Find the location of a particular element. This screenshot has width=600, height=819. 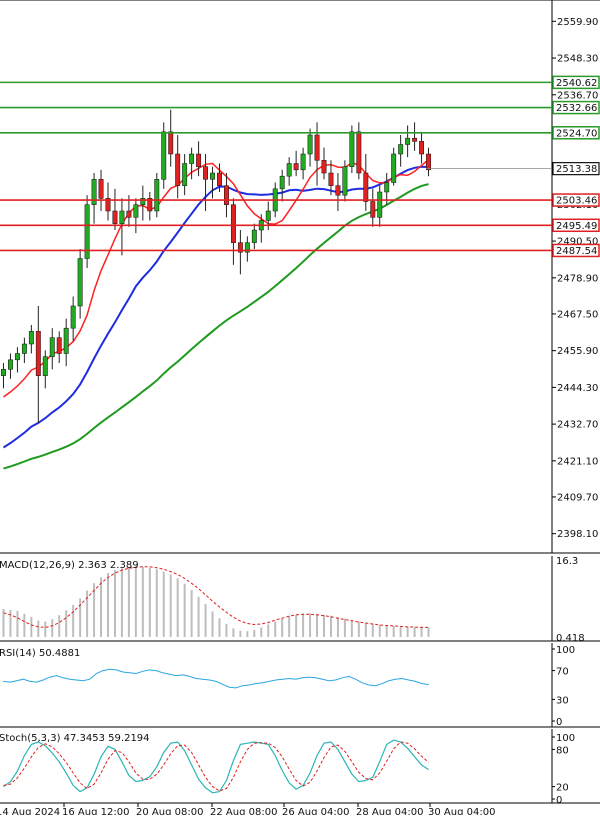

price-tick-label: 2421.10 is located at coordinates (577, 461).